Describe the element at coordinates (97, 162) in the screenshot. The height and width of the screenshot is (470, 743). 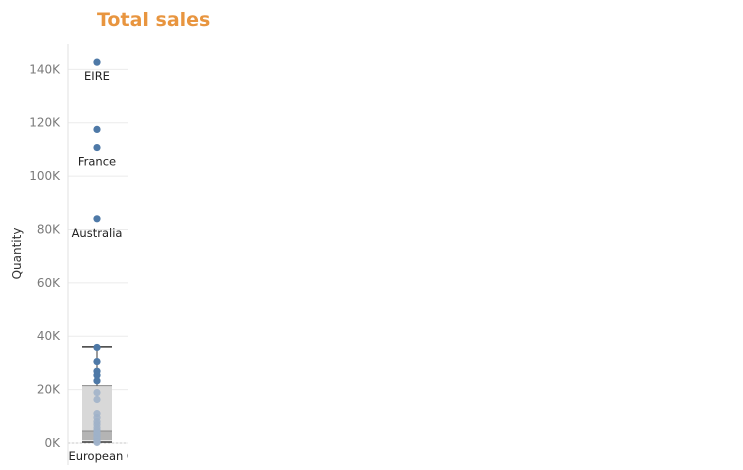
I see `point-label: France` at that location.